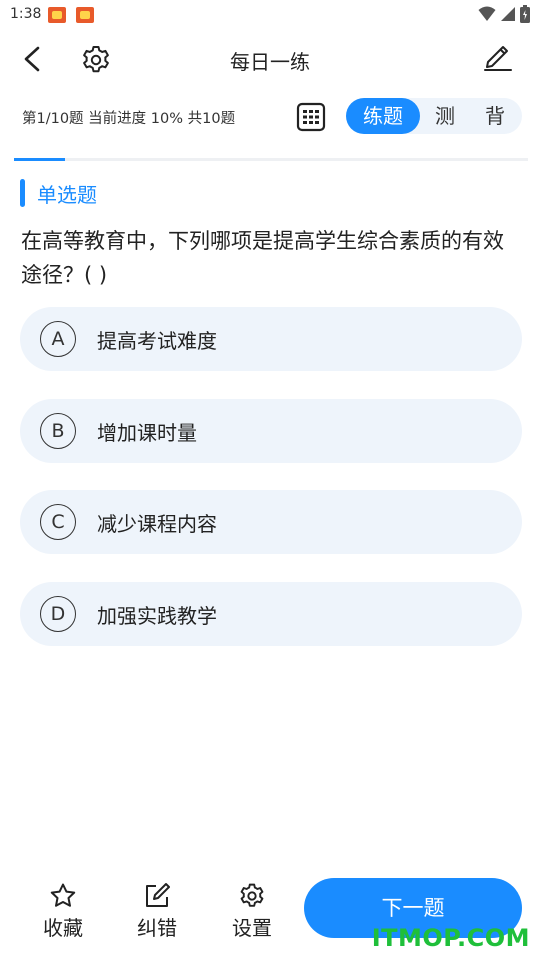 The height and width of the screenshot is (960, 540). I want to click on settings-label: 设置, so click(252, 928).